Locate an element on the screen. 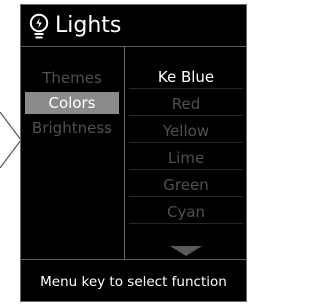 The image size is (320, 306). page-title: Lights is located at coordinates (88, 25).